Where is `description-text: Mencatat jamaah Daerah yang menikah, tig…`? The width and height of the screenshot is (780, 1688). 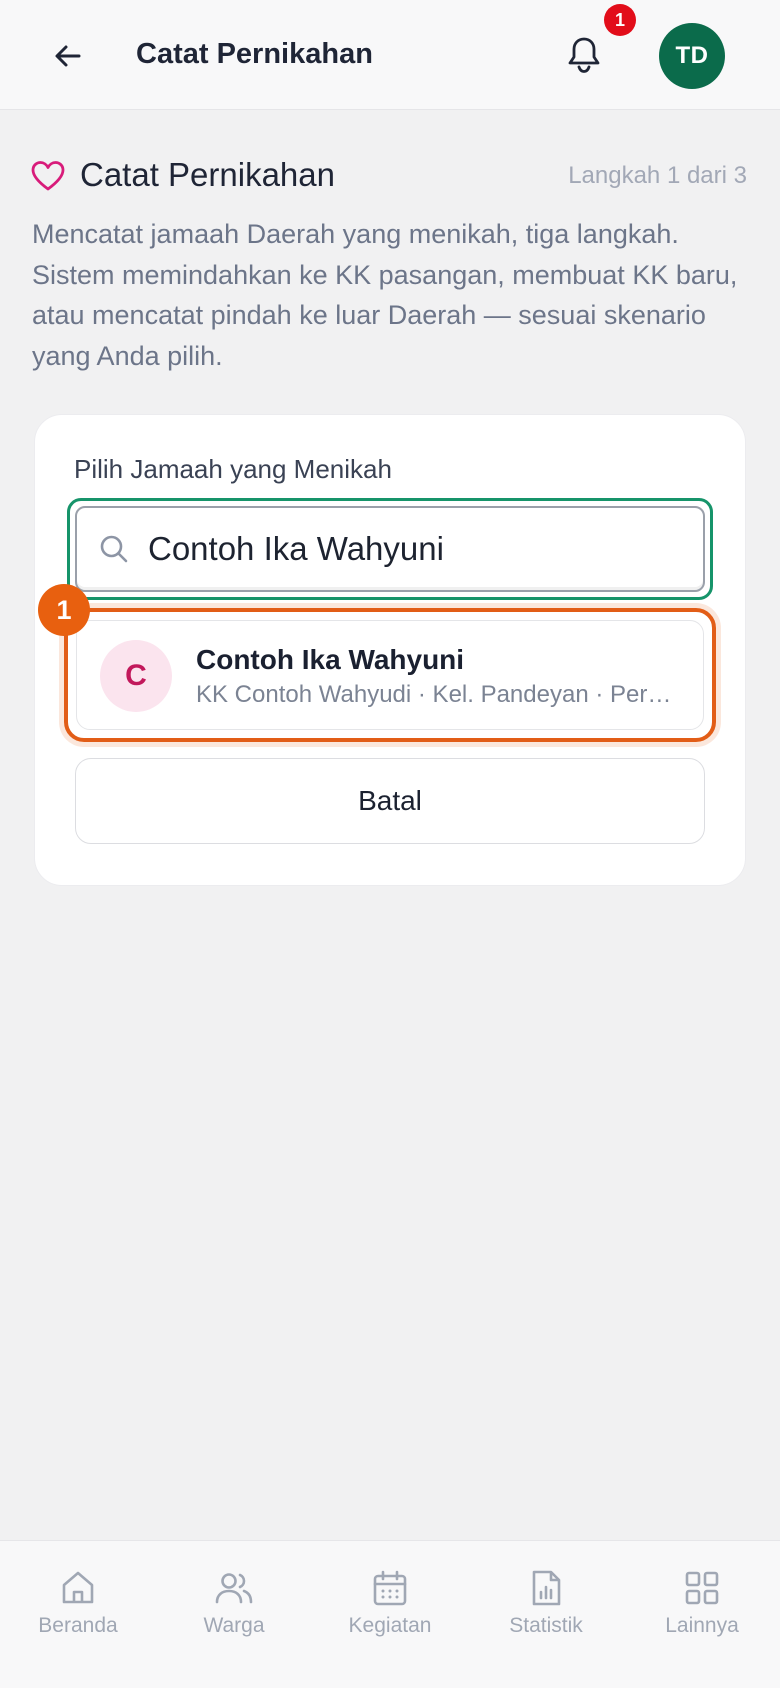
description-text: Mencatat jamaah Daerah yang menikah, tig… is located at coordinates (385, 295).